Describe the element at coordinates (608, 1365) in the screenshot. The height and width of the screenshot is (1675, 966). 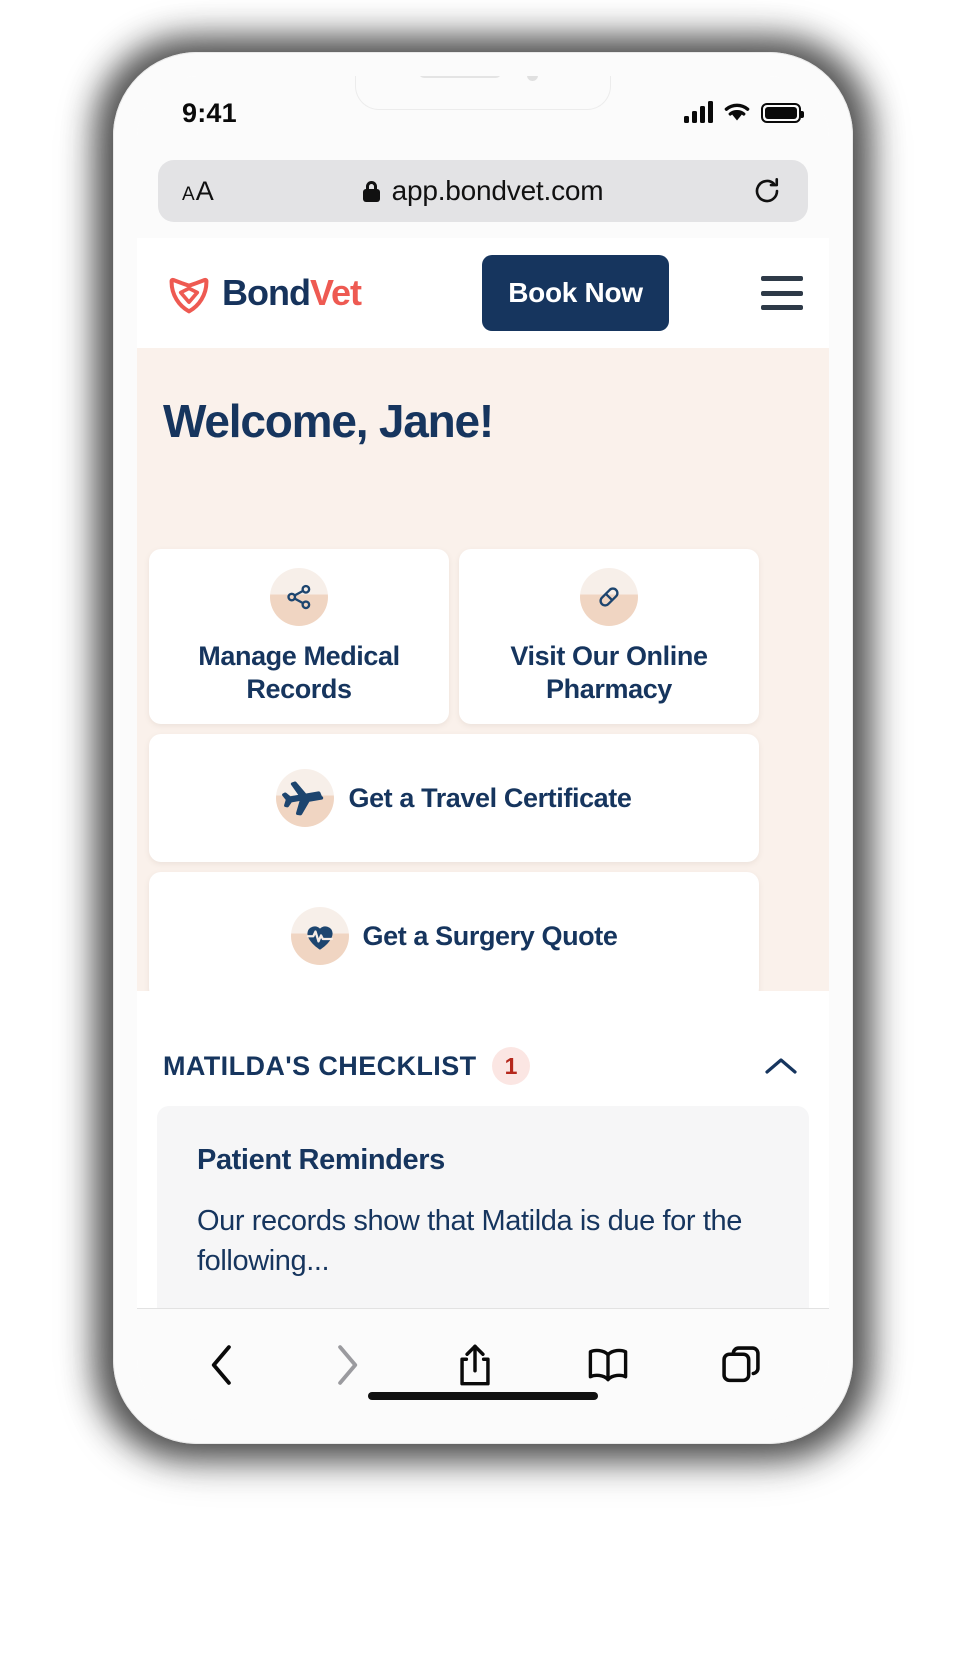
I see `book-icon` at that location.